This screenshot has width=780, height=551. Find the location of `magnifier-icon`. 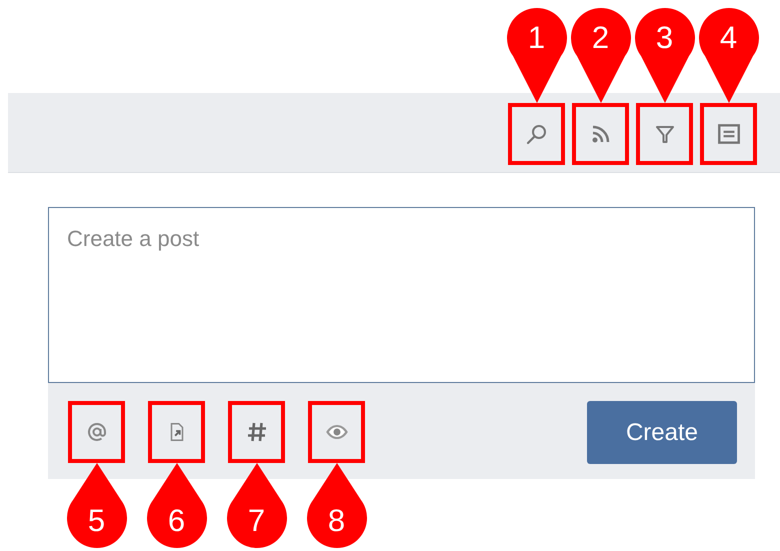

magnifier-icon is located at coordinates (536, 134).